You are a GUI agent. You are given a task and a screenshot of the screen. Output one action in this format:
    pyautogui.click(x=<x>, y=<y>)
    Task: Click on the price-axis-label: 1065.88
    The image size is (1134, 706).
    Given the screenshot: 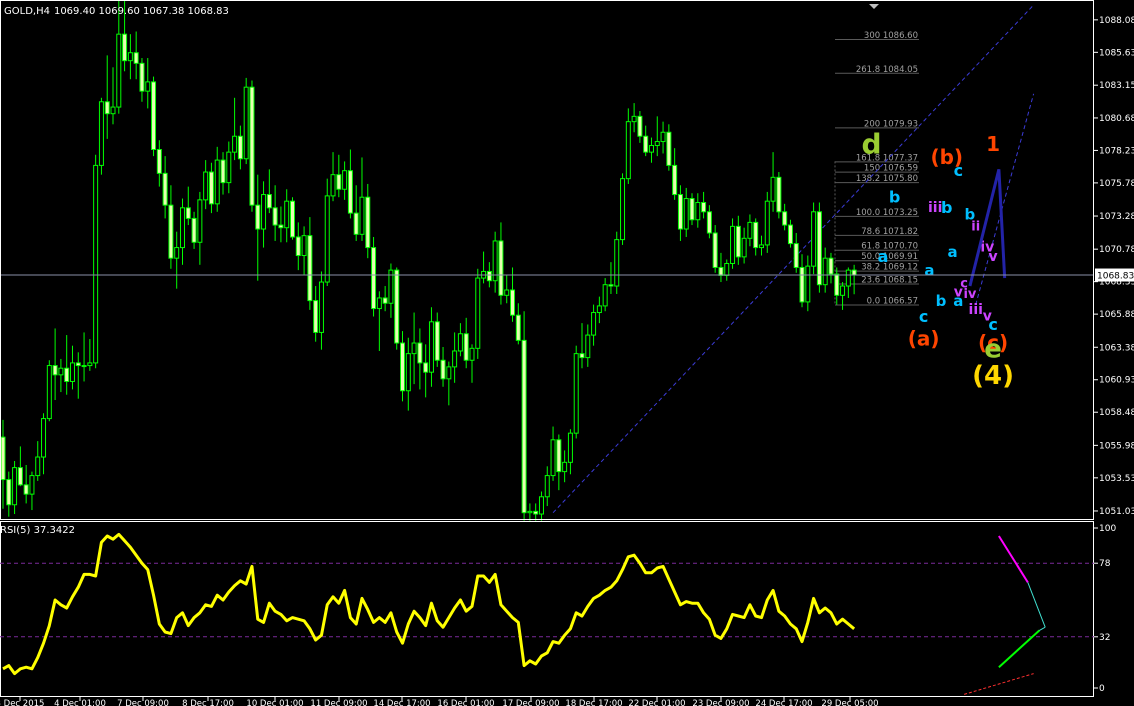 What is the action you would take?
    pyautogui.click(x=1116, y=315)
    